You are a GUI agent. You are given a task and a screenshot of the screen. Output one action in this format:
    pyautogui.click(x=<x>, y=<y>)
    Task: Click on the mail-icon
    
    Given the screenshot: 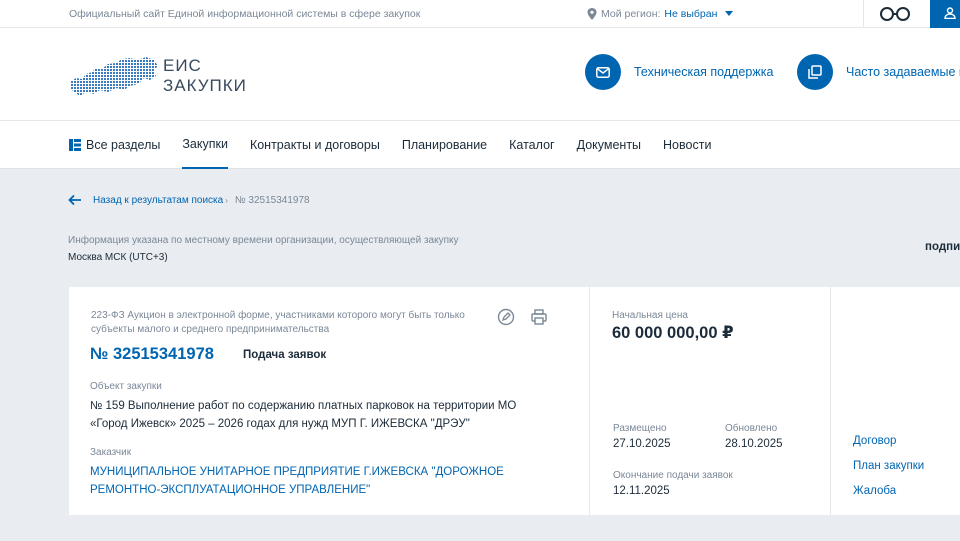 What is the action you would take?
    pyautogui.click(x=603, y=72)
    